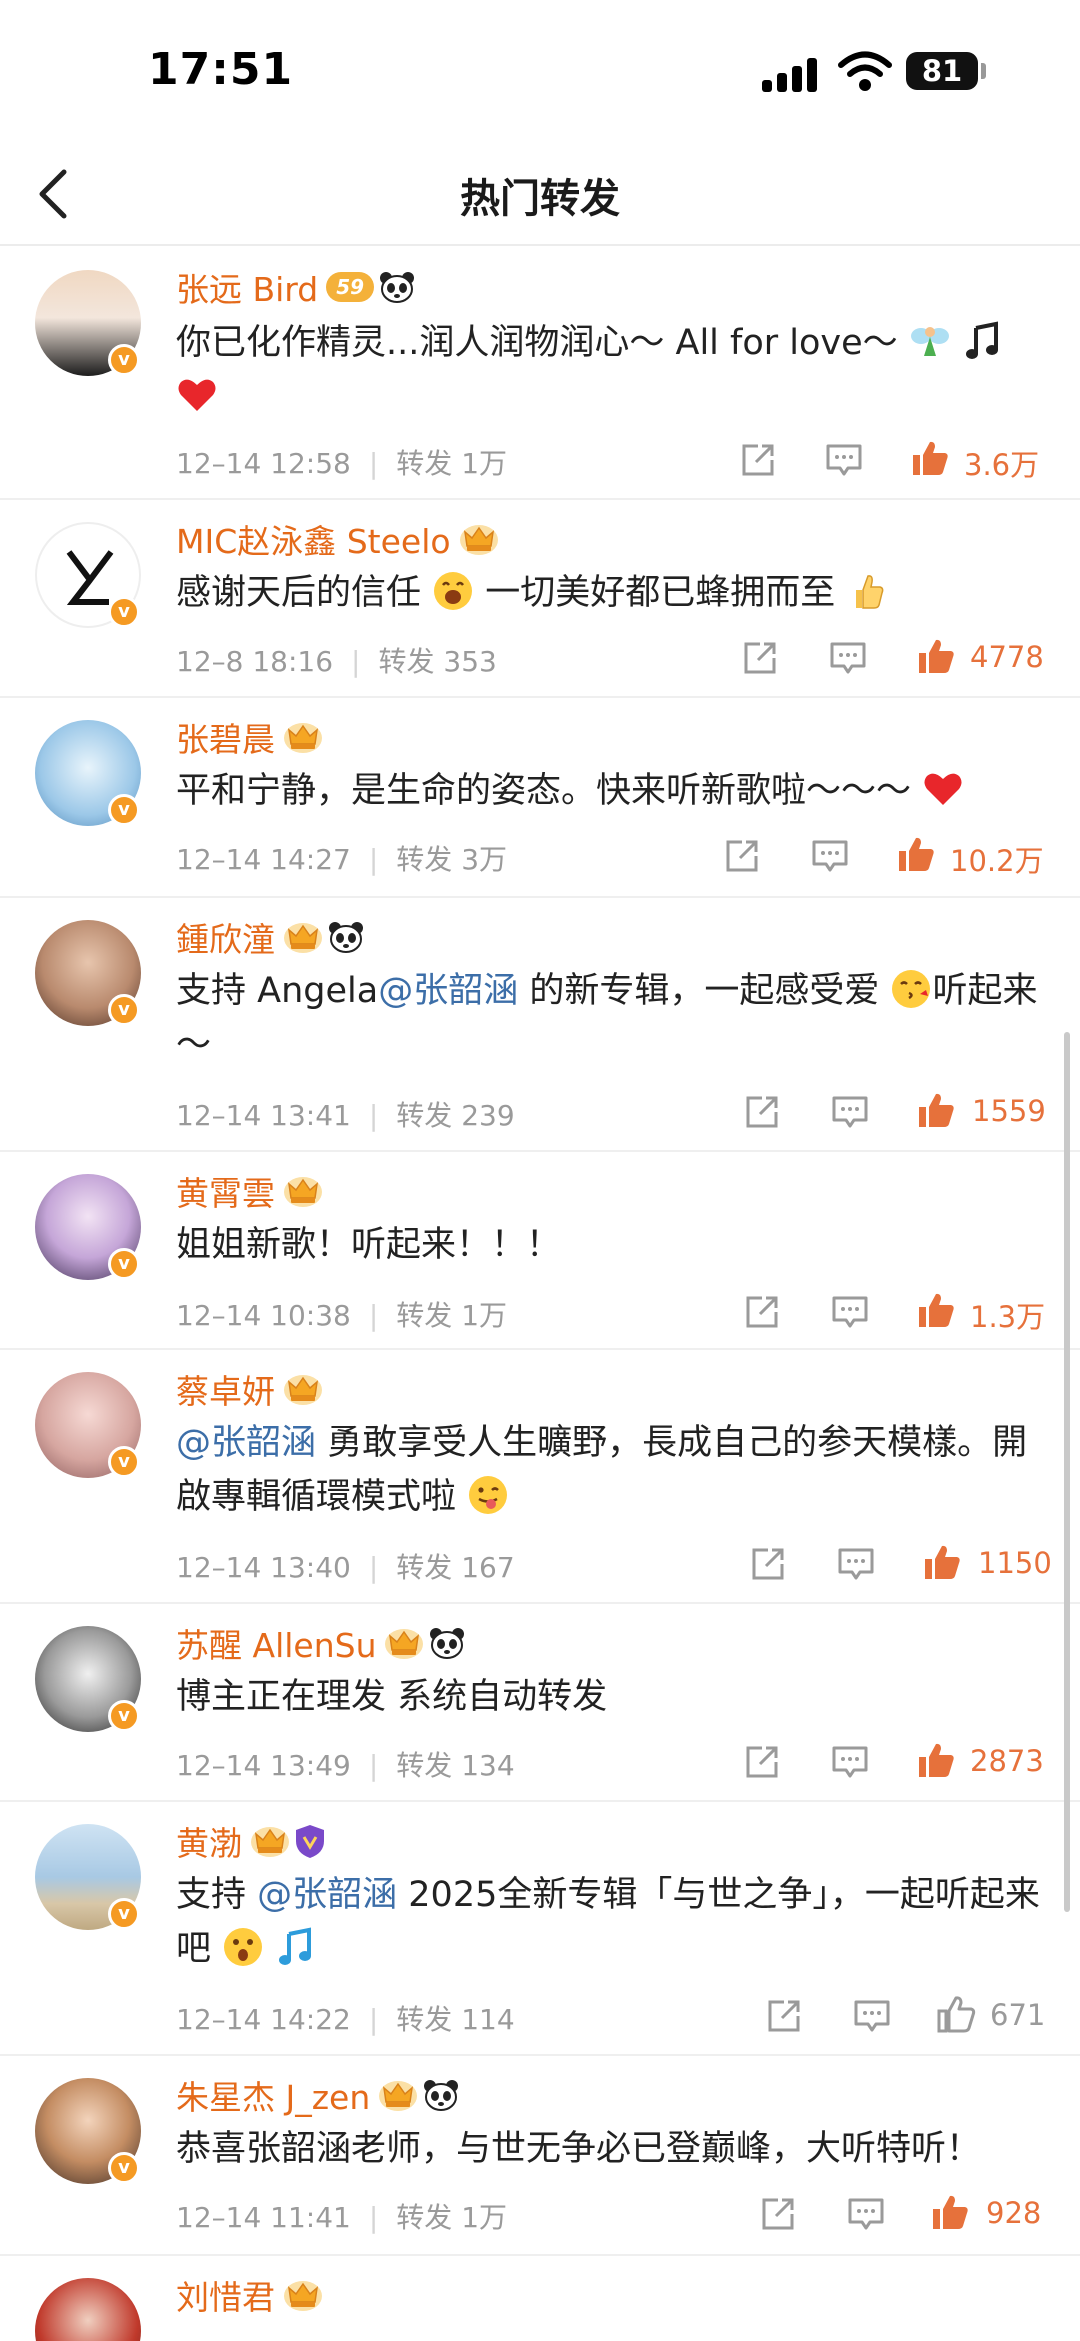 The image size is (1080, 2341). Describe the element at coordinates (392, 1697) in the screenshot. I see `repost-text-body: 博主正在理发 系统自动转发` at that location.